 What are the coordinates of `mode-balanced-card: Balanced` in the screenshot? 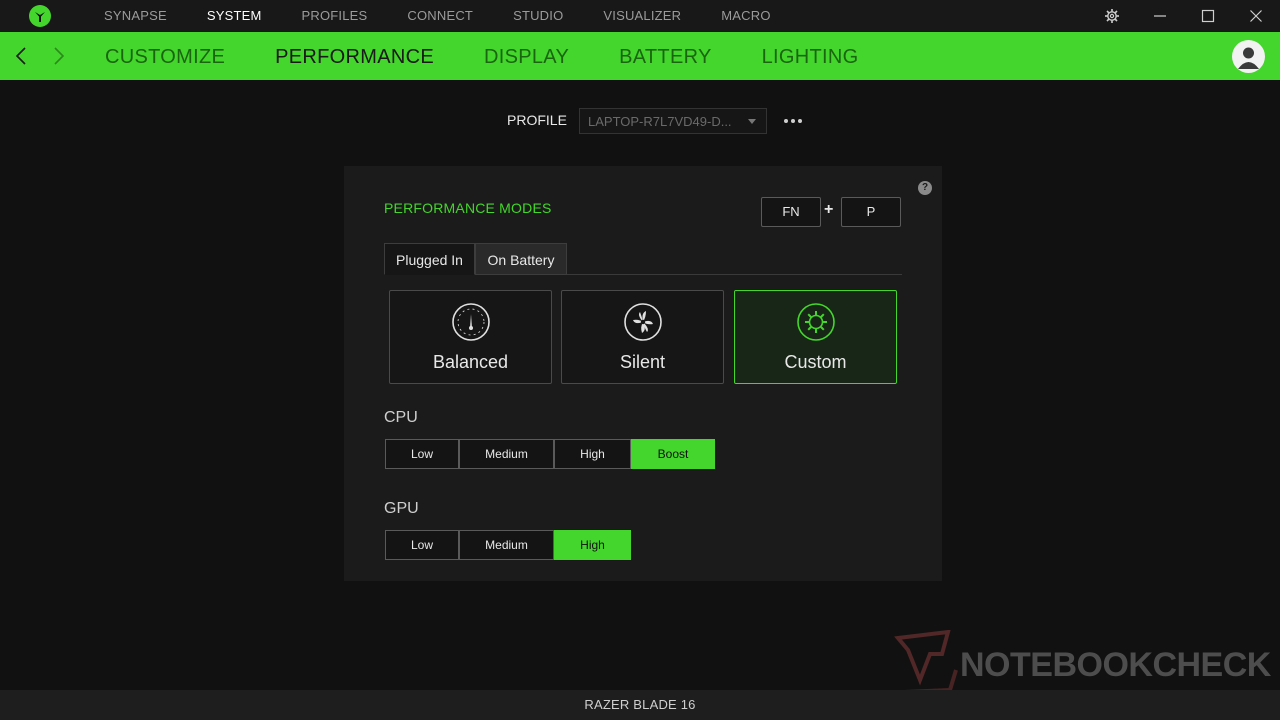 It's located at (470, 337).